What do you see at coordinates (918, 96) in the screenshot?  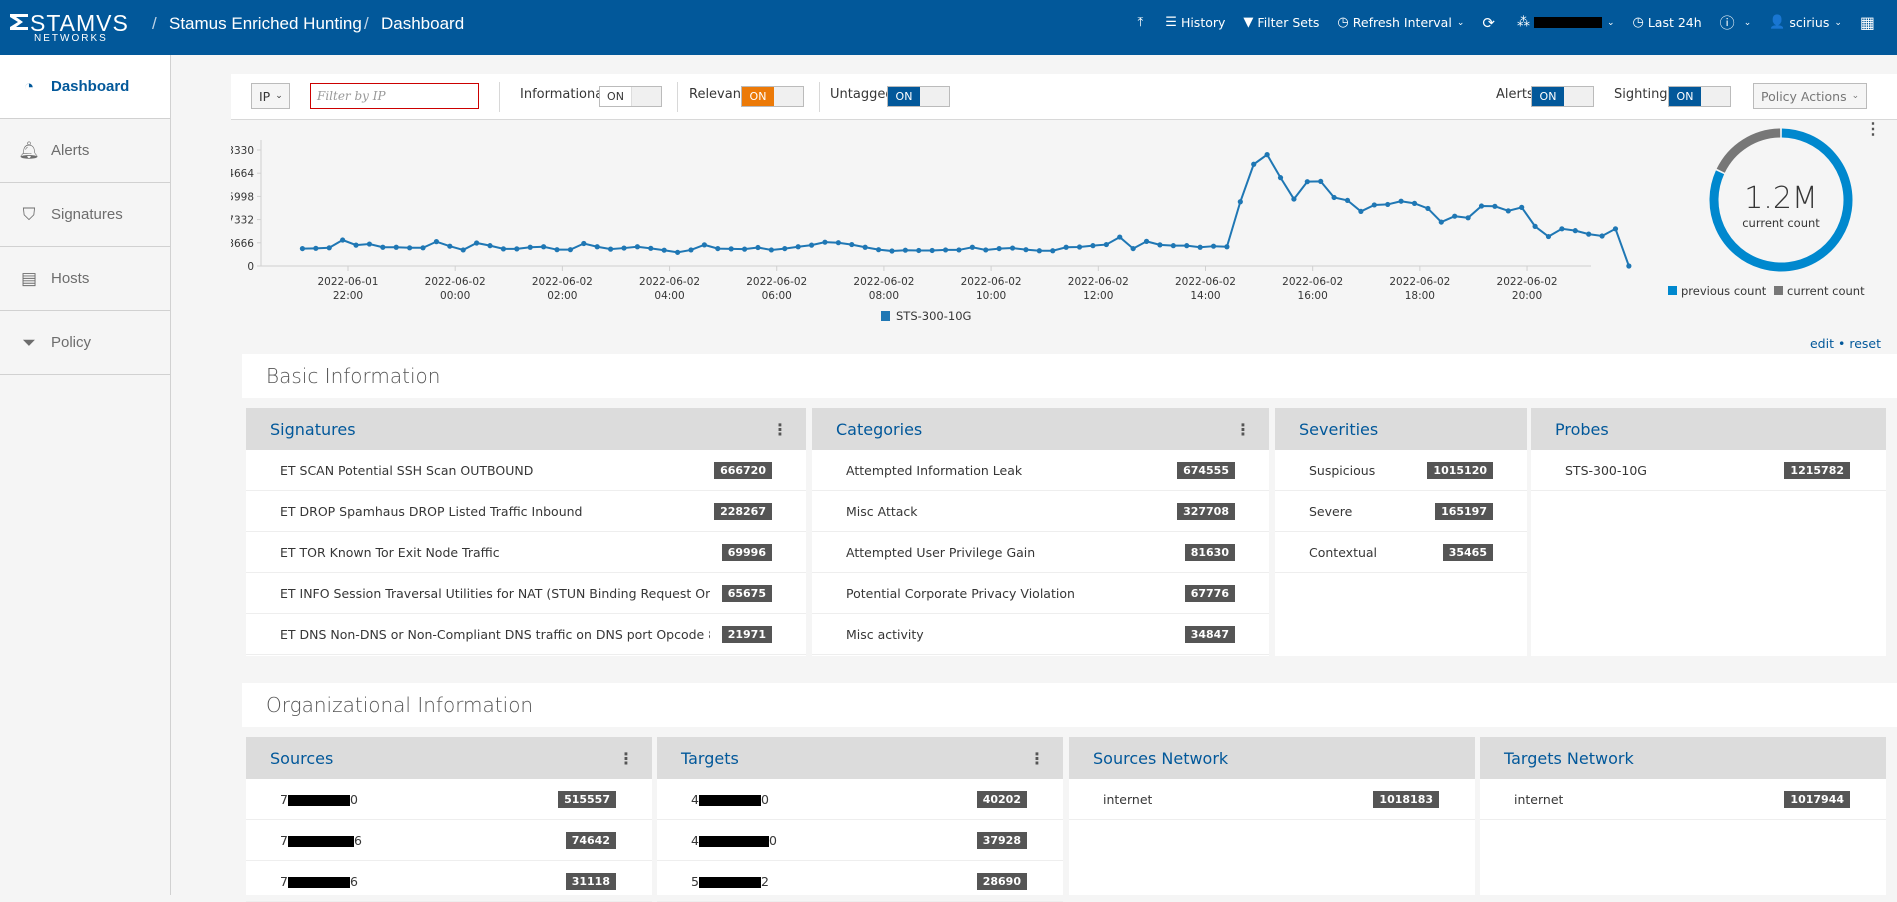 I see `untagged-toggle: ON` at bounding box center [918, 96].